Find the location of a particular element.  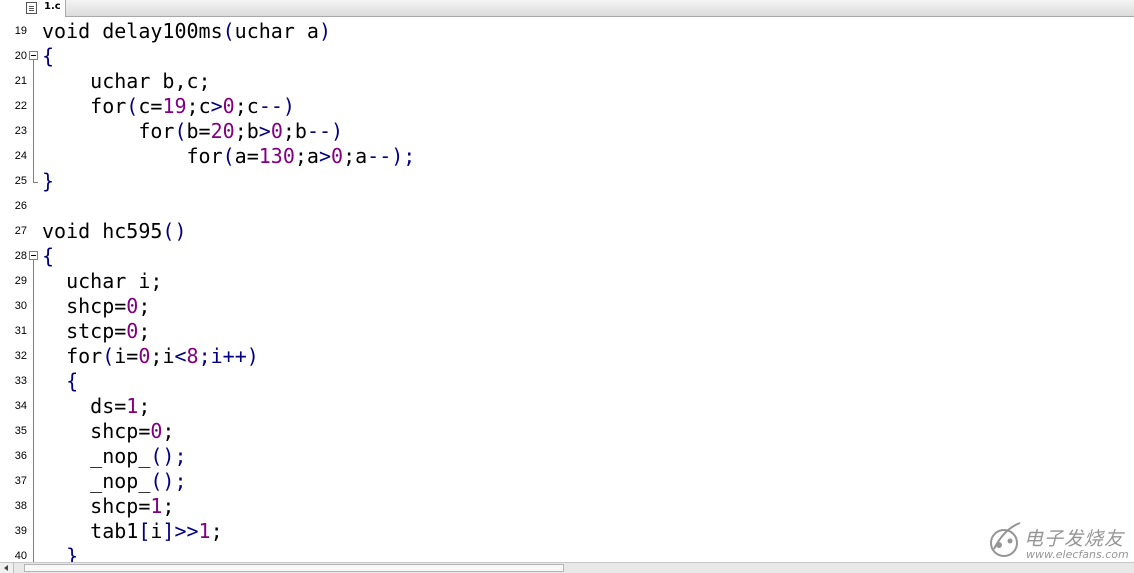

code-token: i is located at coordinates (156, 531).